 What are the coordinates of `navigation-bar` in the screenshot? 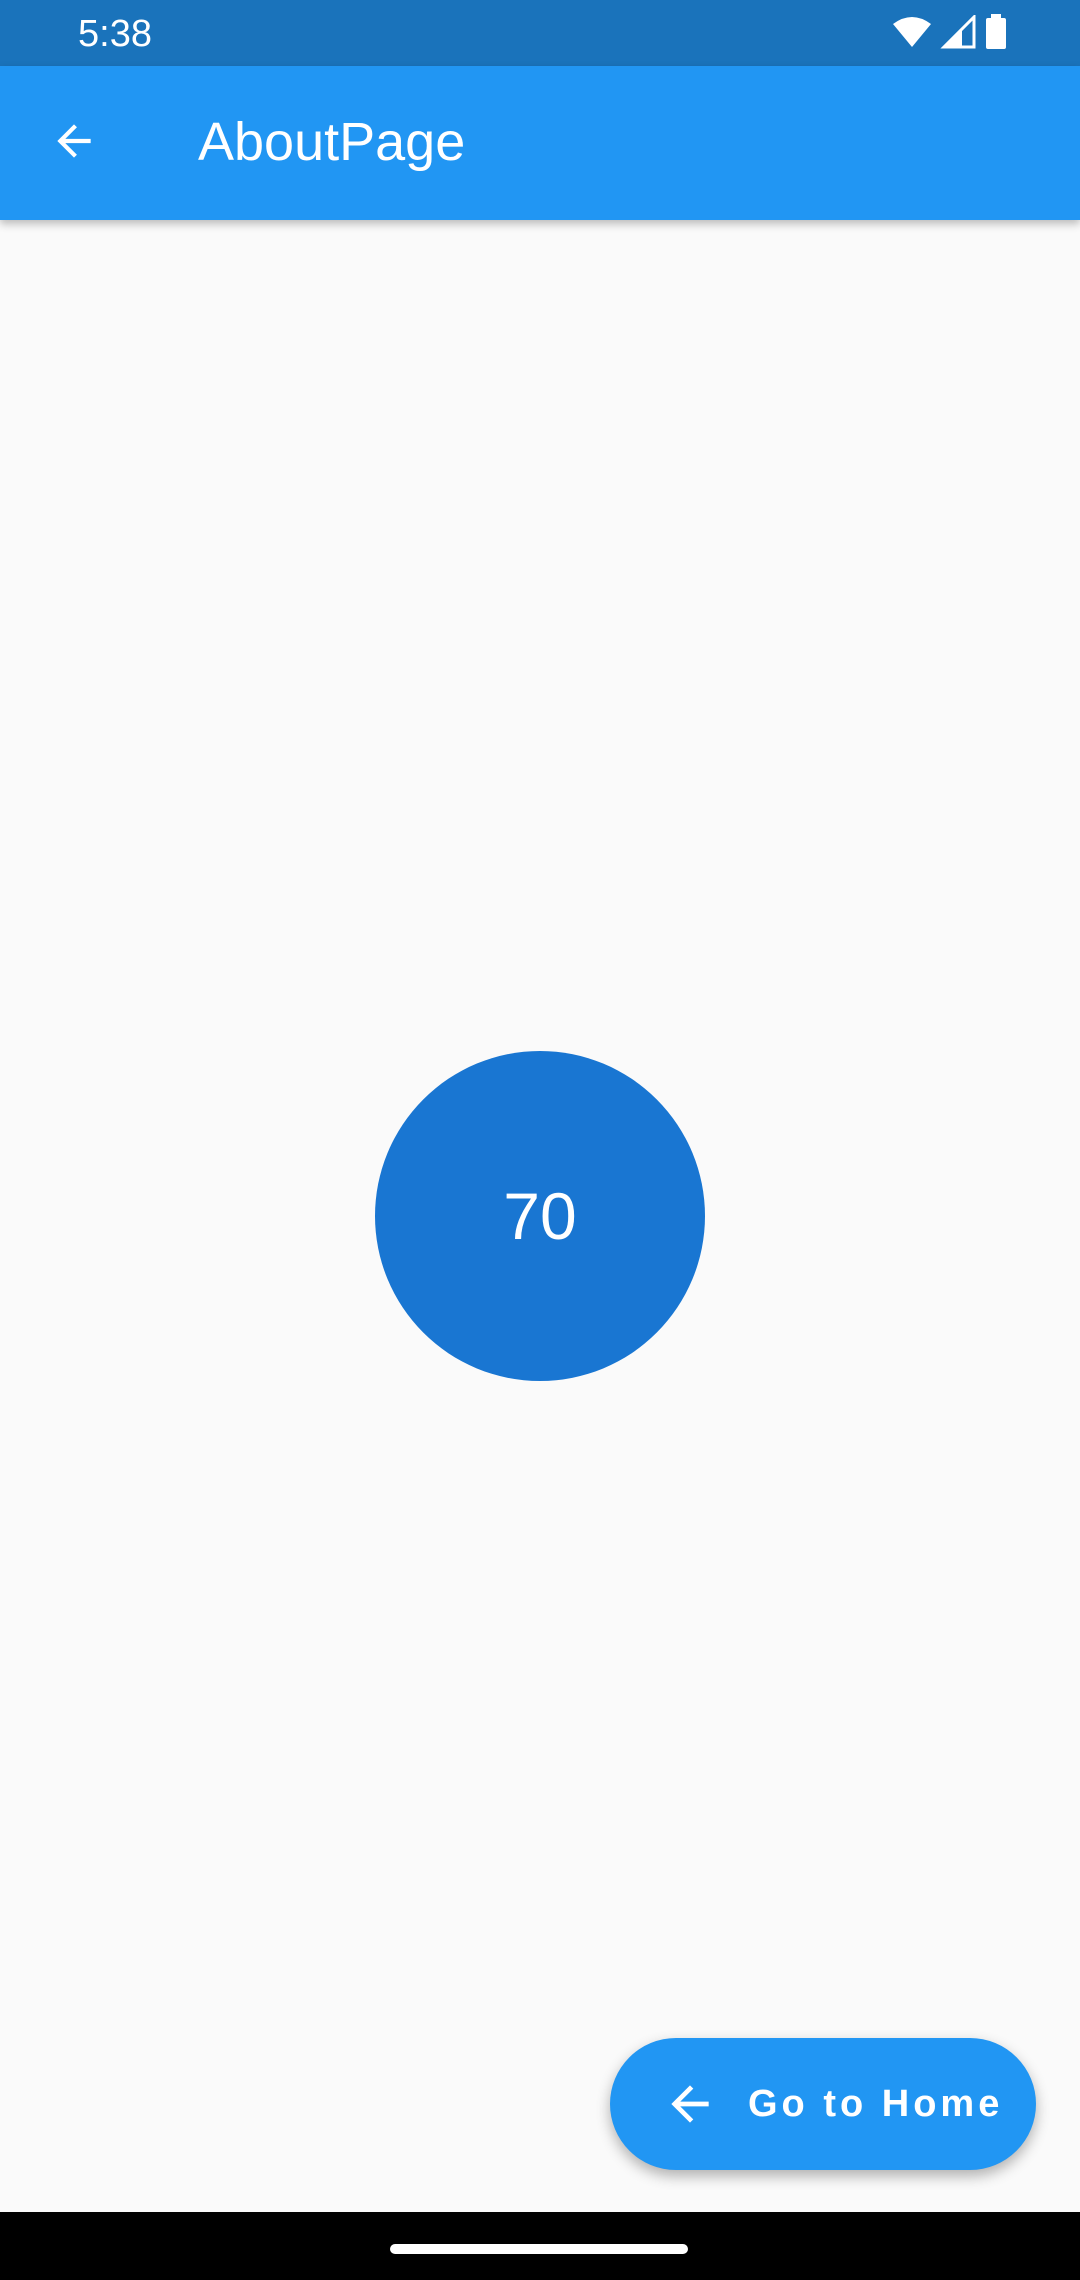 It's located at (540, 2246).